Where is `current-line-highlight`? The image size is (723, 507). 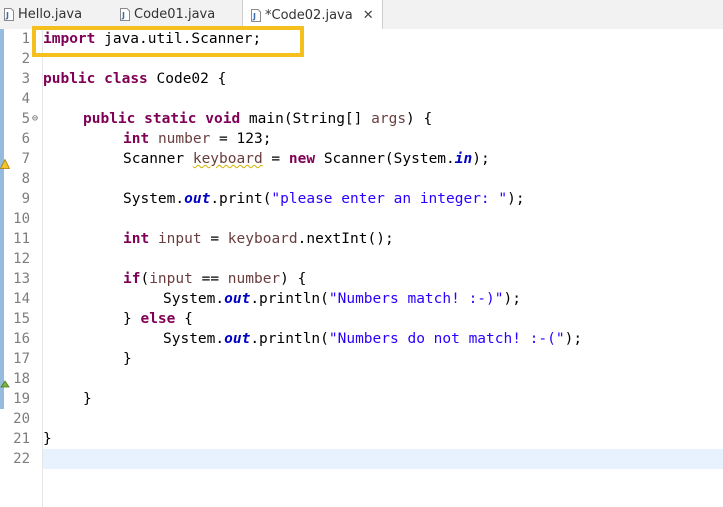
current-line-highlight is located at coordinates (383, 459).